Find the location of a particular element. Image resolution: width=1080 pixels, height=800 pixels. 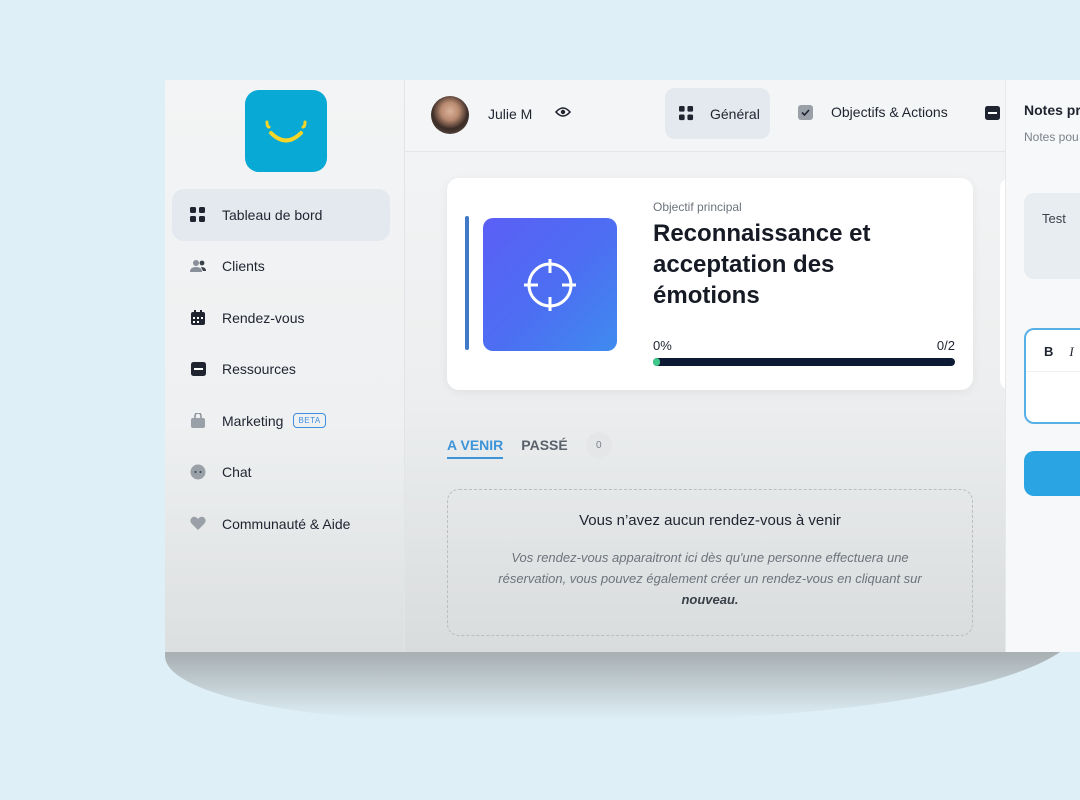

objective-label: Objectif principal is located at coordinates (697, 207).